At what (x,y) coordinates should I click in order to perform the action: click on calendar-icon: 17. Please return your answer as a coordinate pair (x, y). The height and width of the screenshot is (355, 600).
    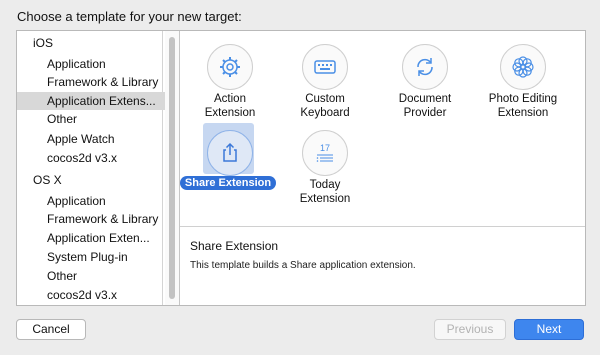
    Looking at the image, I should click on (325, 153).